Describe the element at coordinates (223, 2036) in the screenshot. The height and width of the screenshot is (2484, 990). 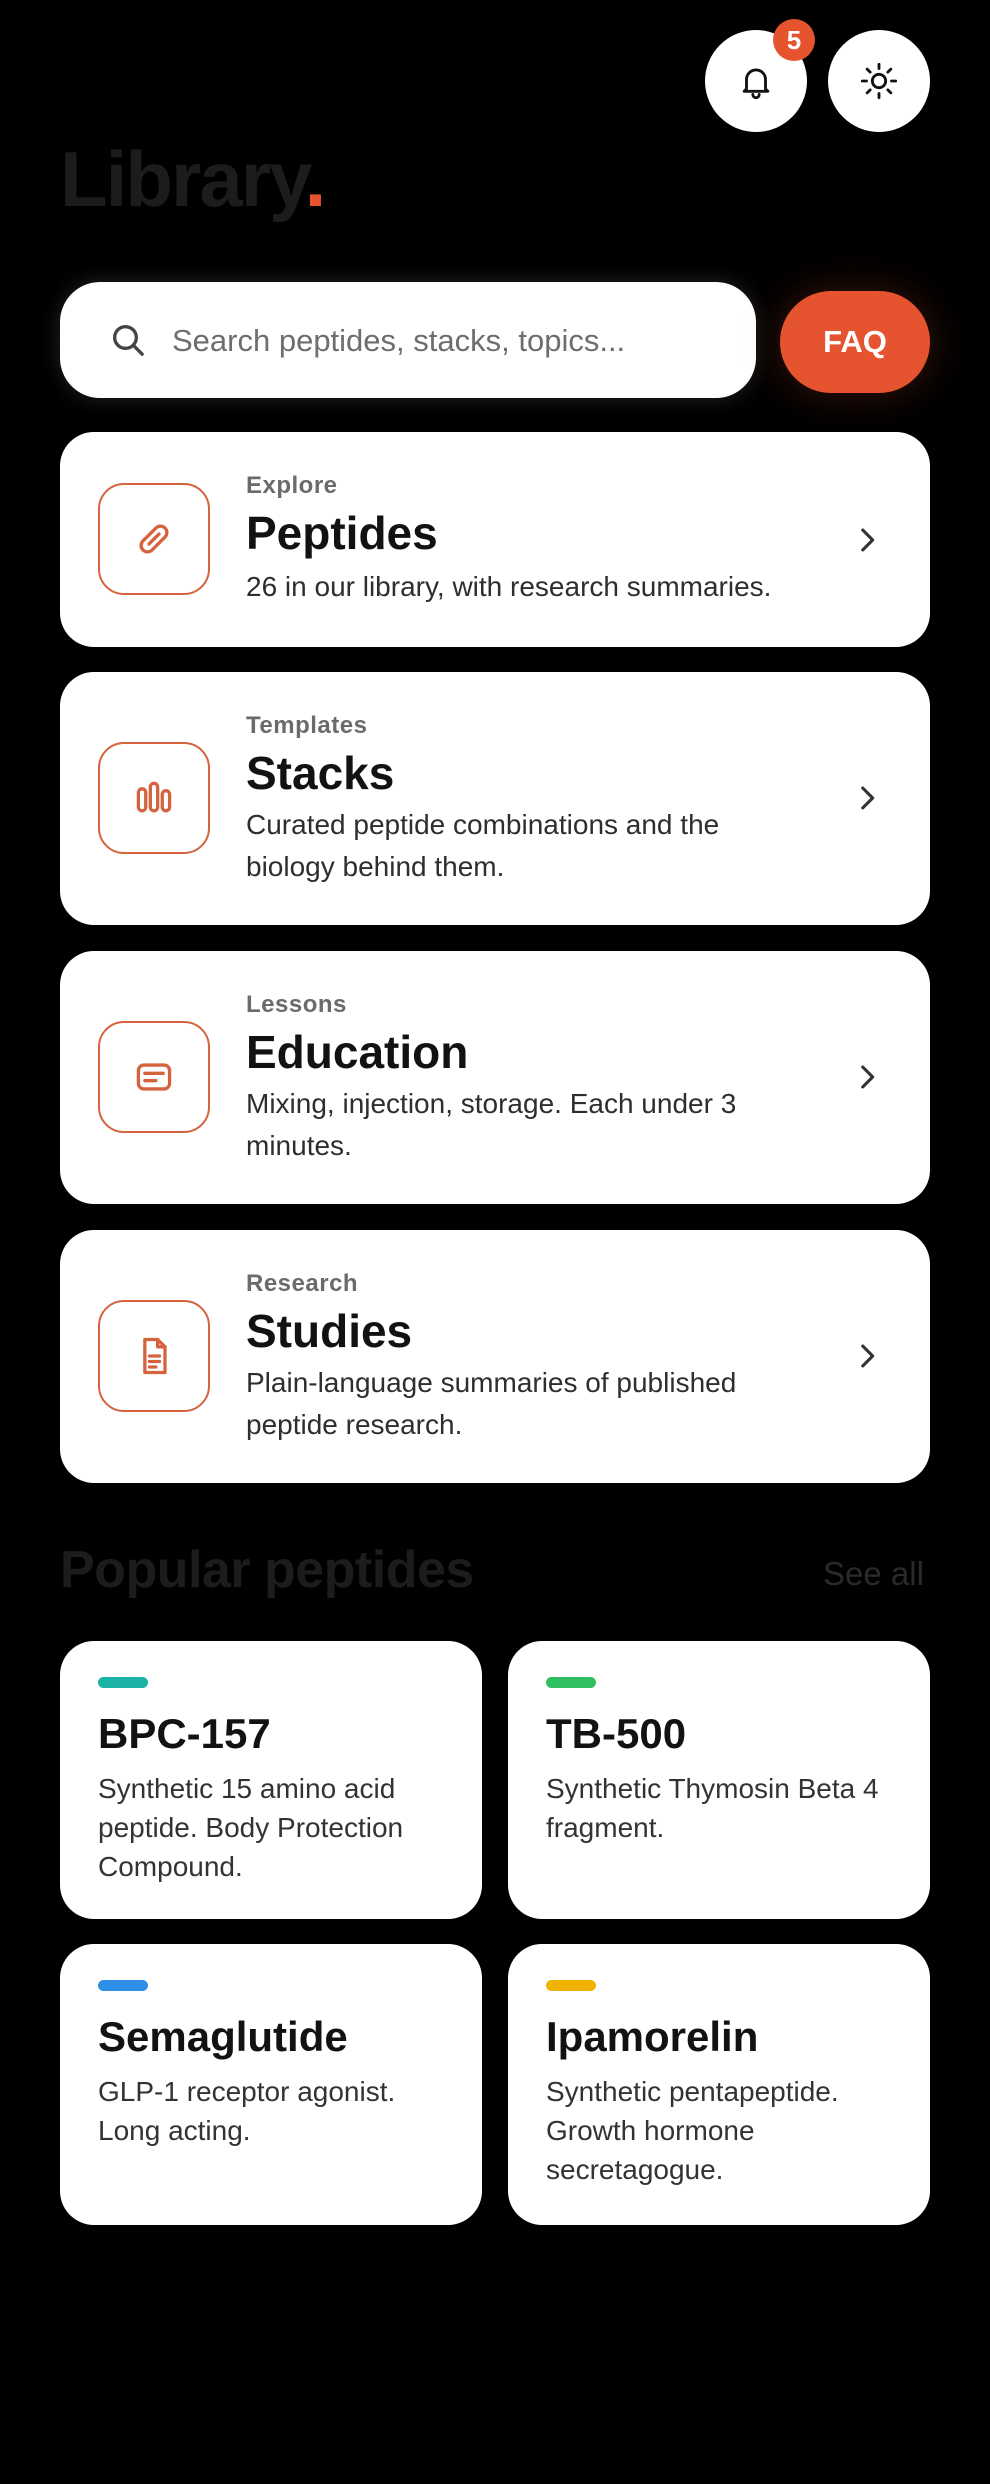
I see `peptide-name: Semaglutide` at that location.